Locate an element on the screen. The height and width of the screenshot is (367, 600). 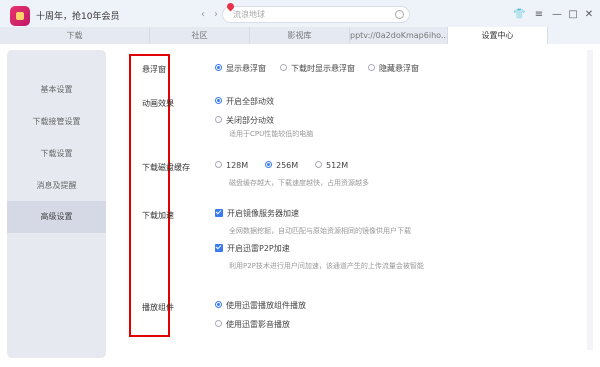
highlight-box is located at coordinates (149, 195).